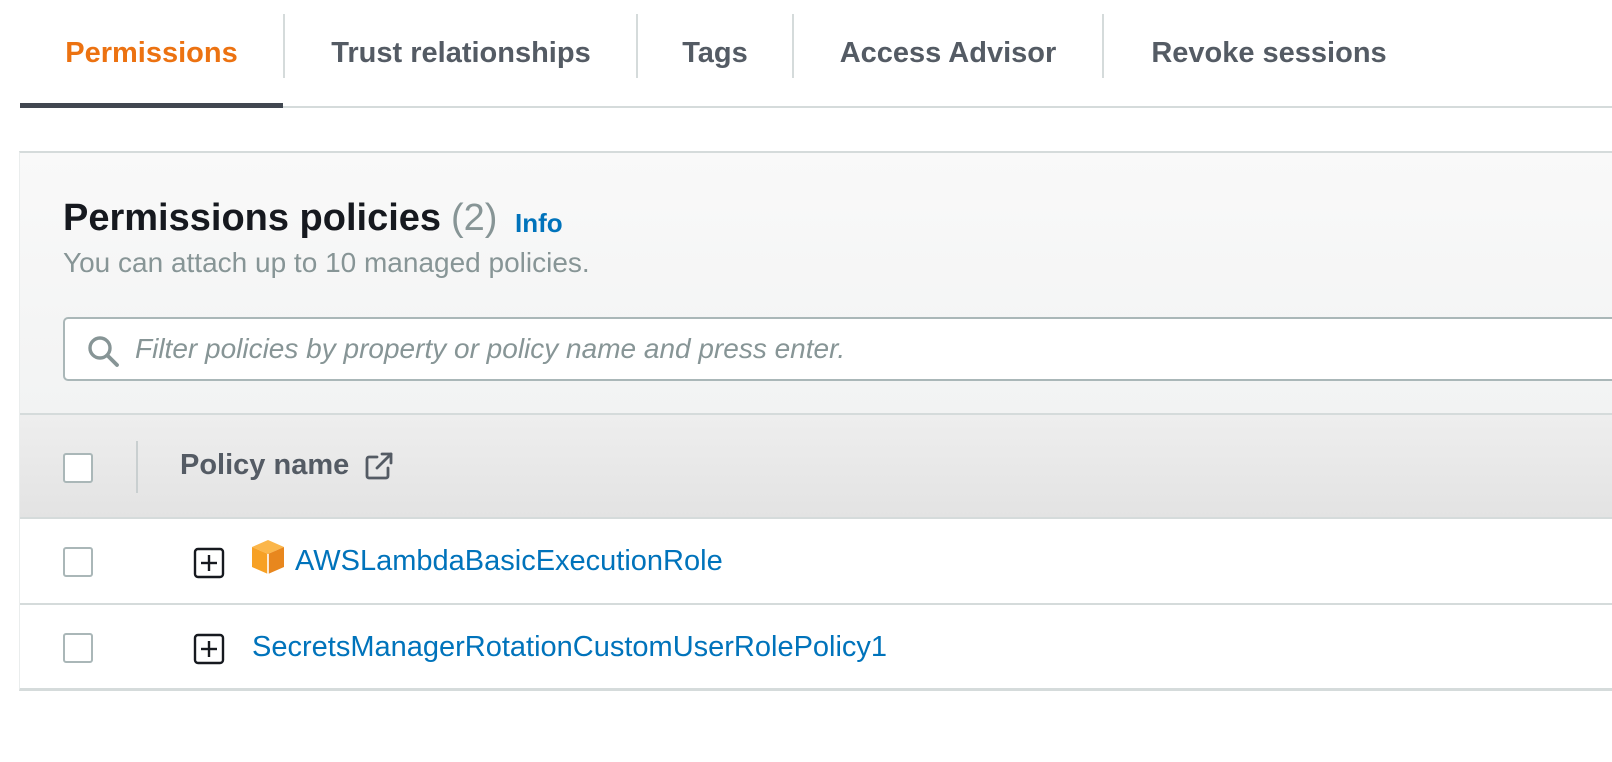  Describe the element at coordinates (379, 466) in the screenshot. I see `external-link-icon` at that location.